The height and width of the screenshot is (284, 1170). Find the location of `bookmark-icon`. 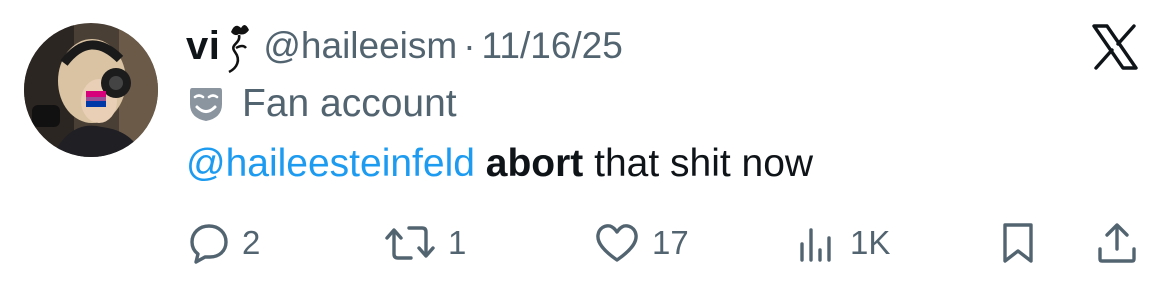

bookmark-icon is located at coordinates (1018, 243).